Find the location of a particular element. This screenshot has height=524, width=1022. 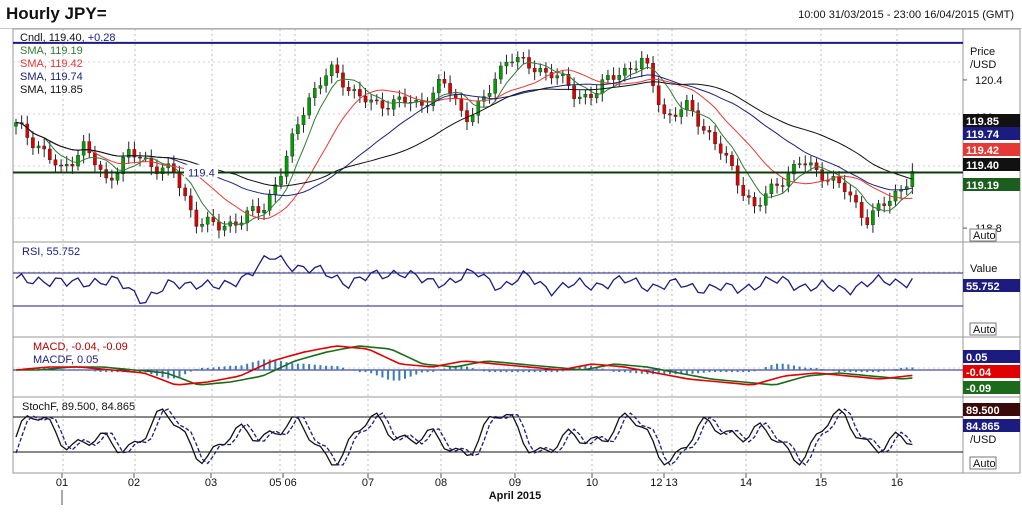

macd-tag-label: 0.05 is located at coordinates (976, 358).